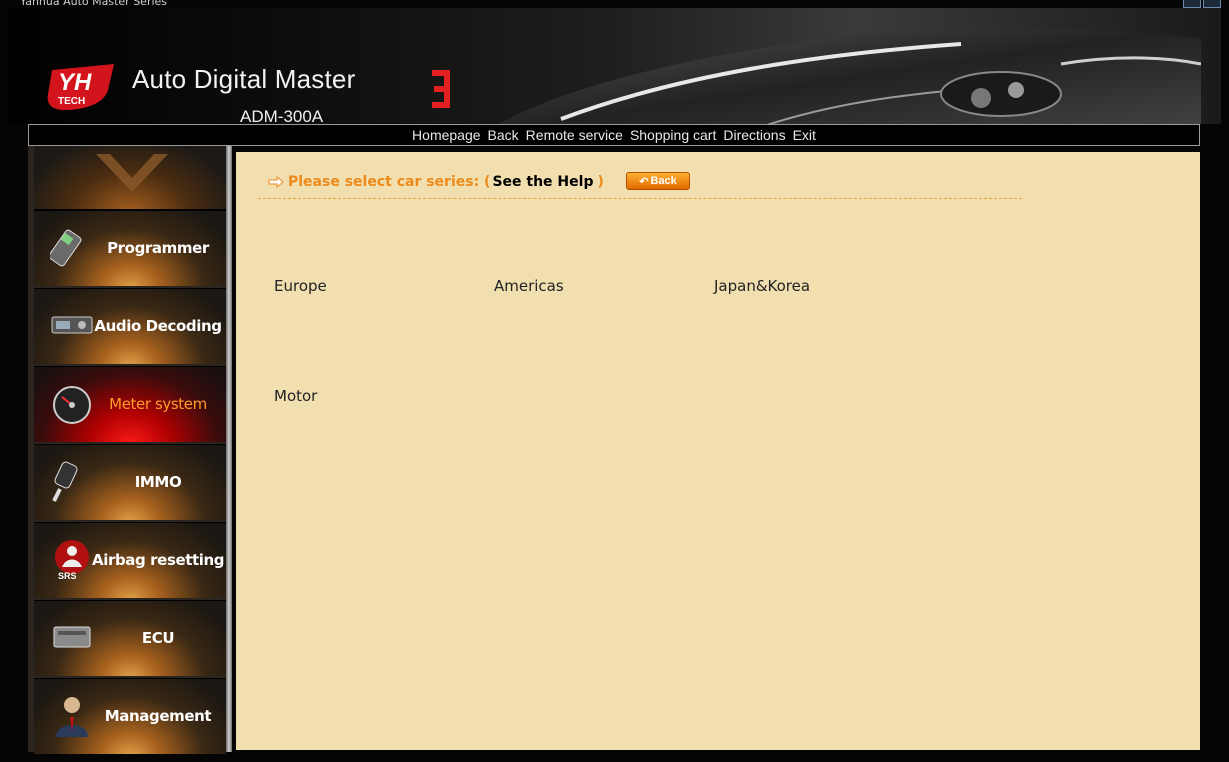  What do you see at coordinates (754, 135) in the screenshot?
I see `nav-directions: Directions` at bounding box center [754, 135].